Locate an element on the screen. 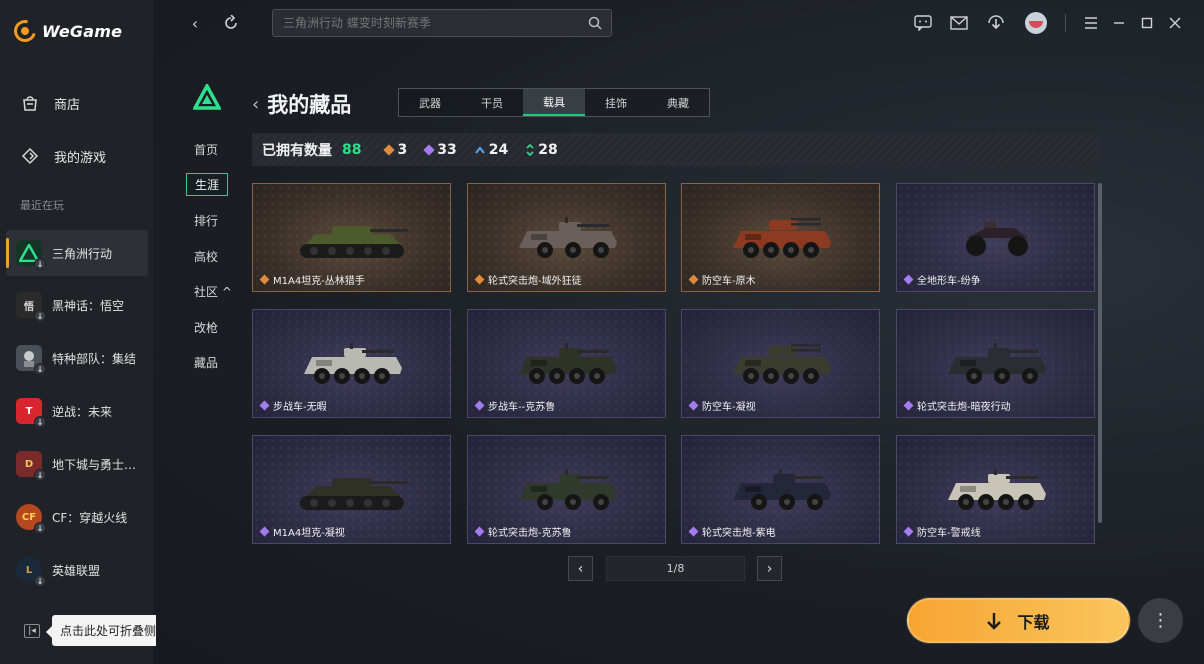 The image size is (1204, 664). subnav-home: 首页 is located at coordinates (206, 149).